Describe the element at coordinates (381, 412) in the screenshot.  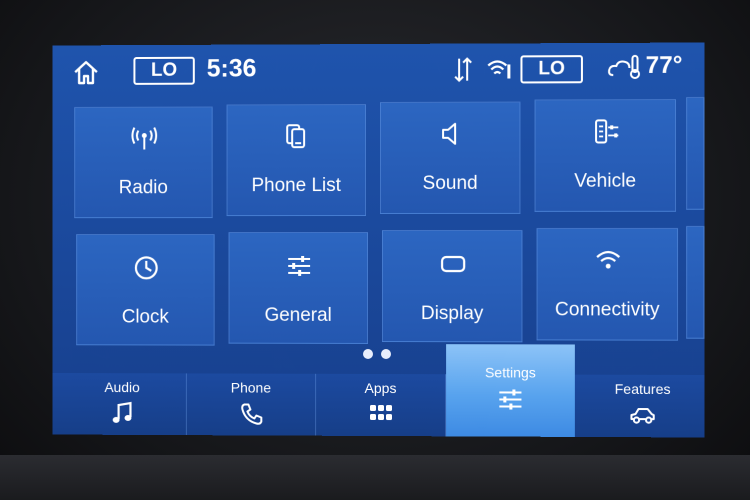
I see `apps-grid-icon` at that location.